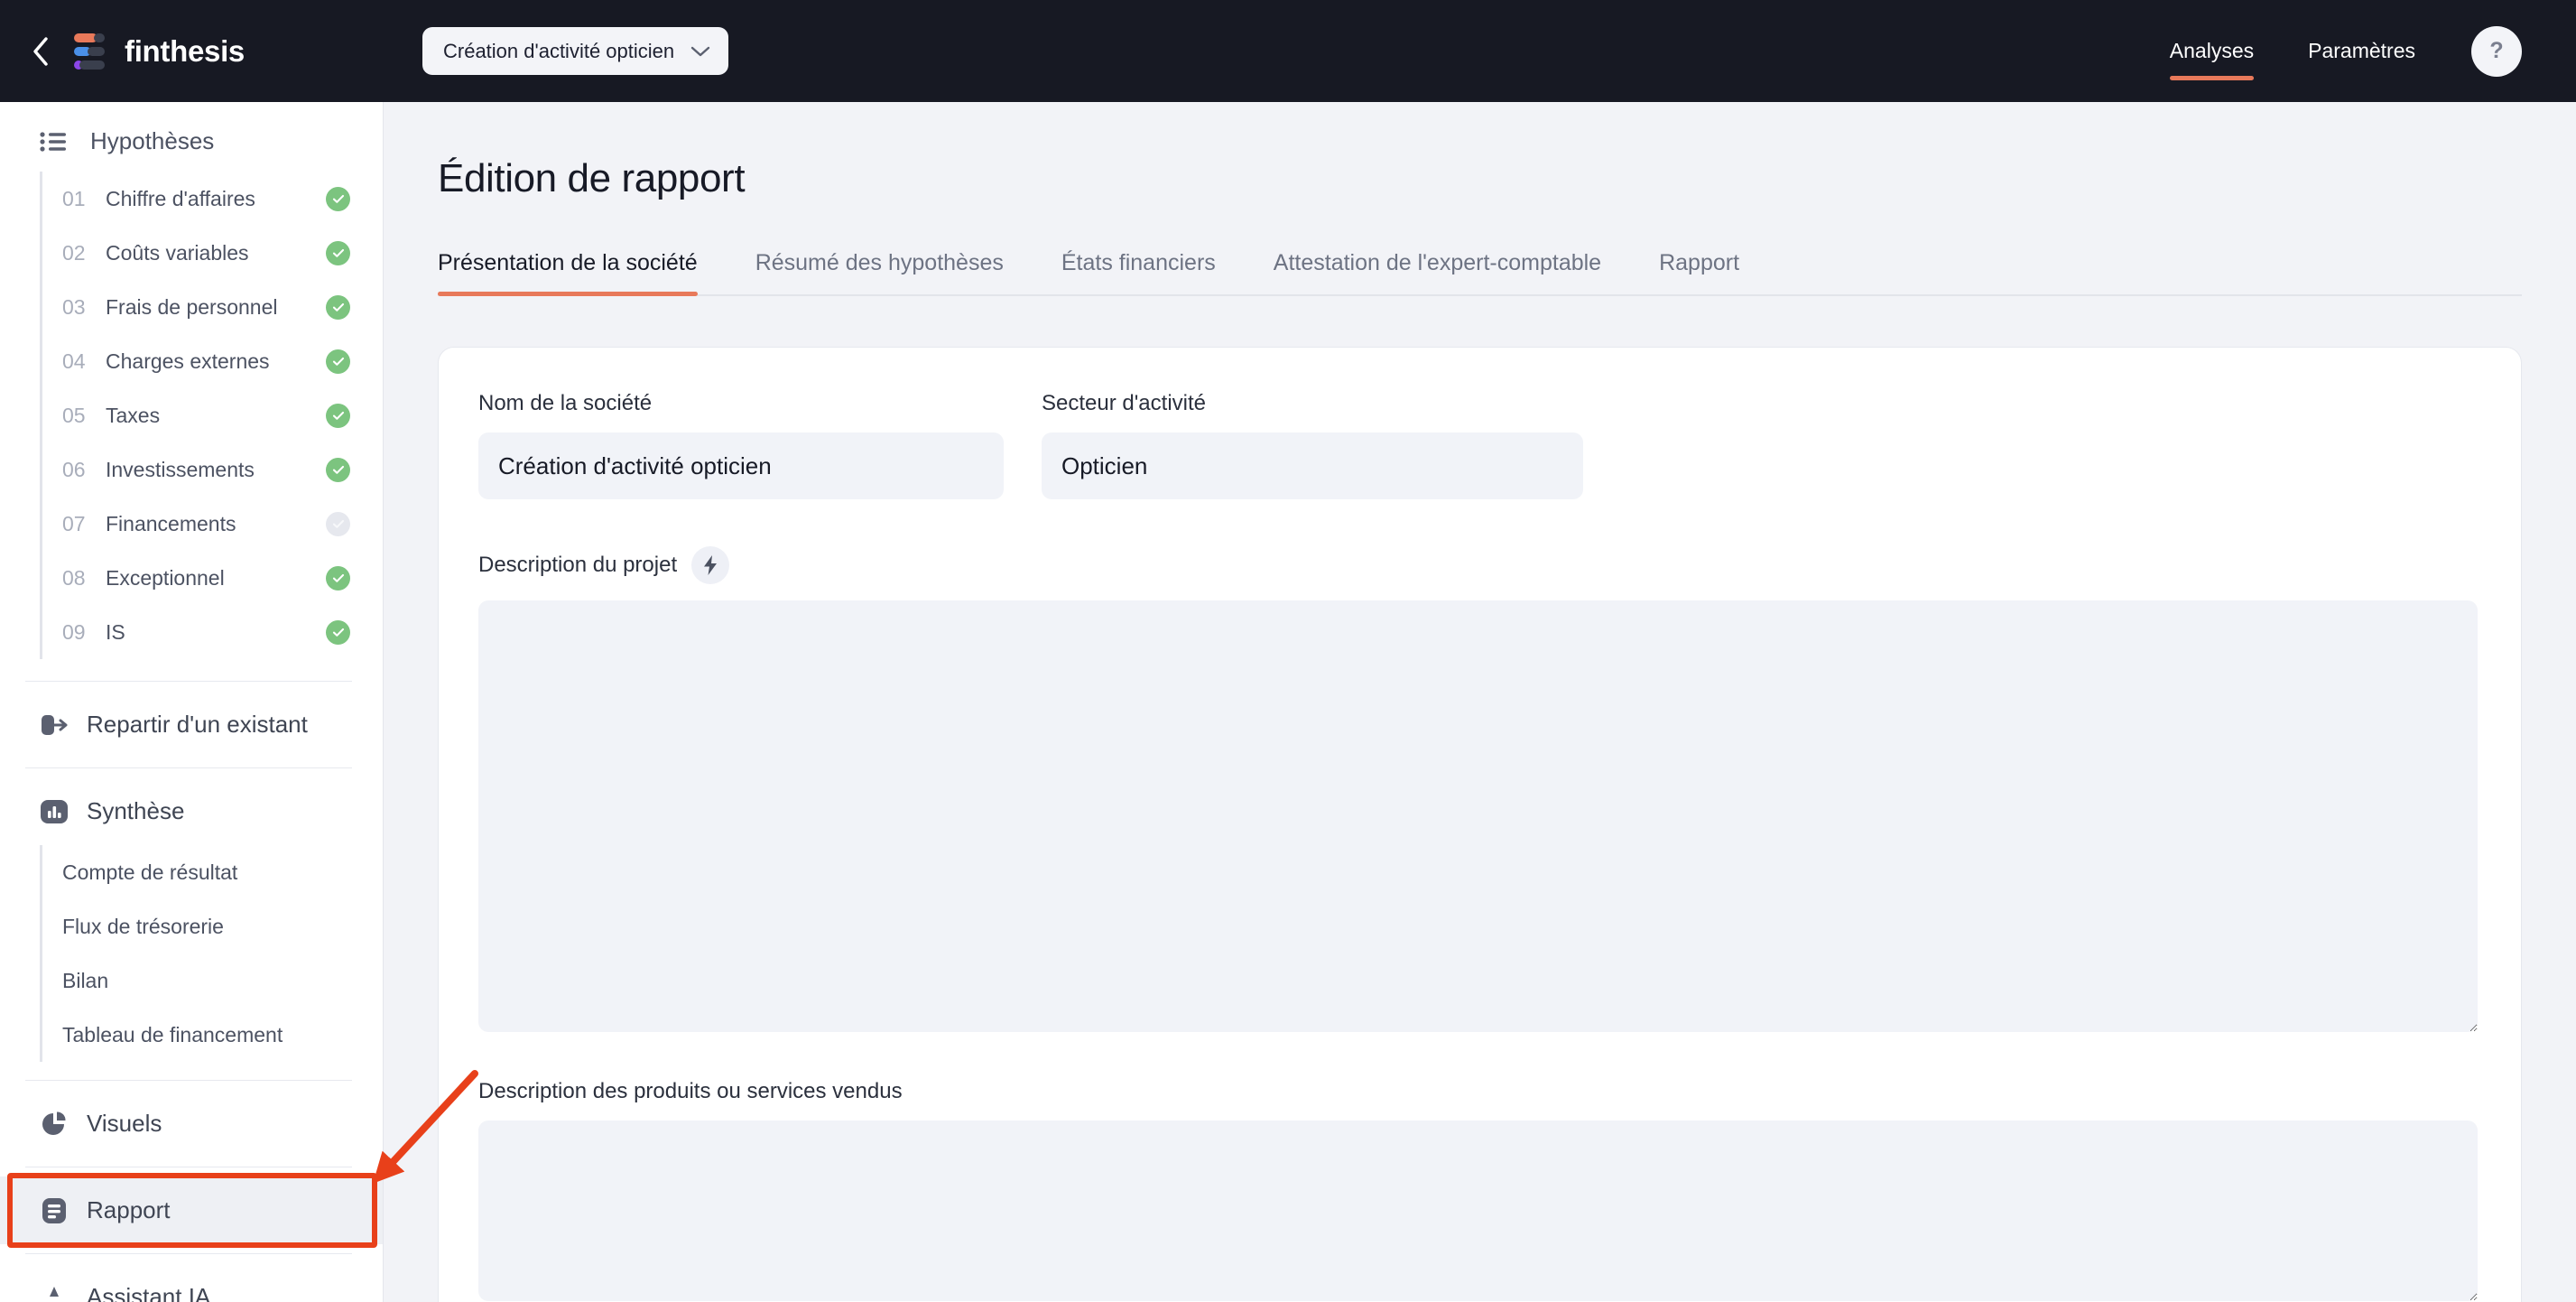 The width and height of the screenshot is (2576, 1302). What do you see at coordinates (1138, 273) in the screenshot?
I see `tab-etats-financiers: États financiers` at bounding box center [1138, 273].